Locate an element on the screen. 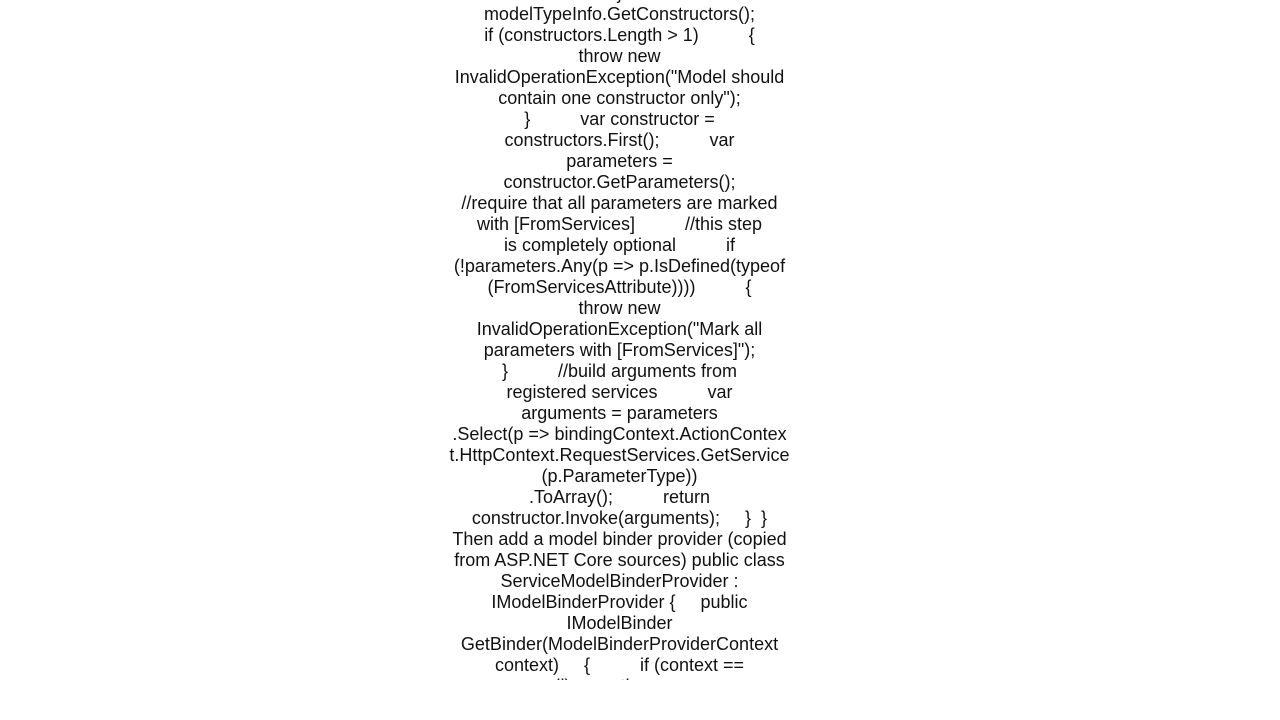  text-line: Then add a model binder provider (copied is located at coordinates (619, 539).